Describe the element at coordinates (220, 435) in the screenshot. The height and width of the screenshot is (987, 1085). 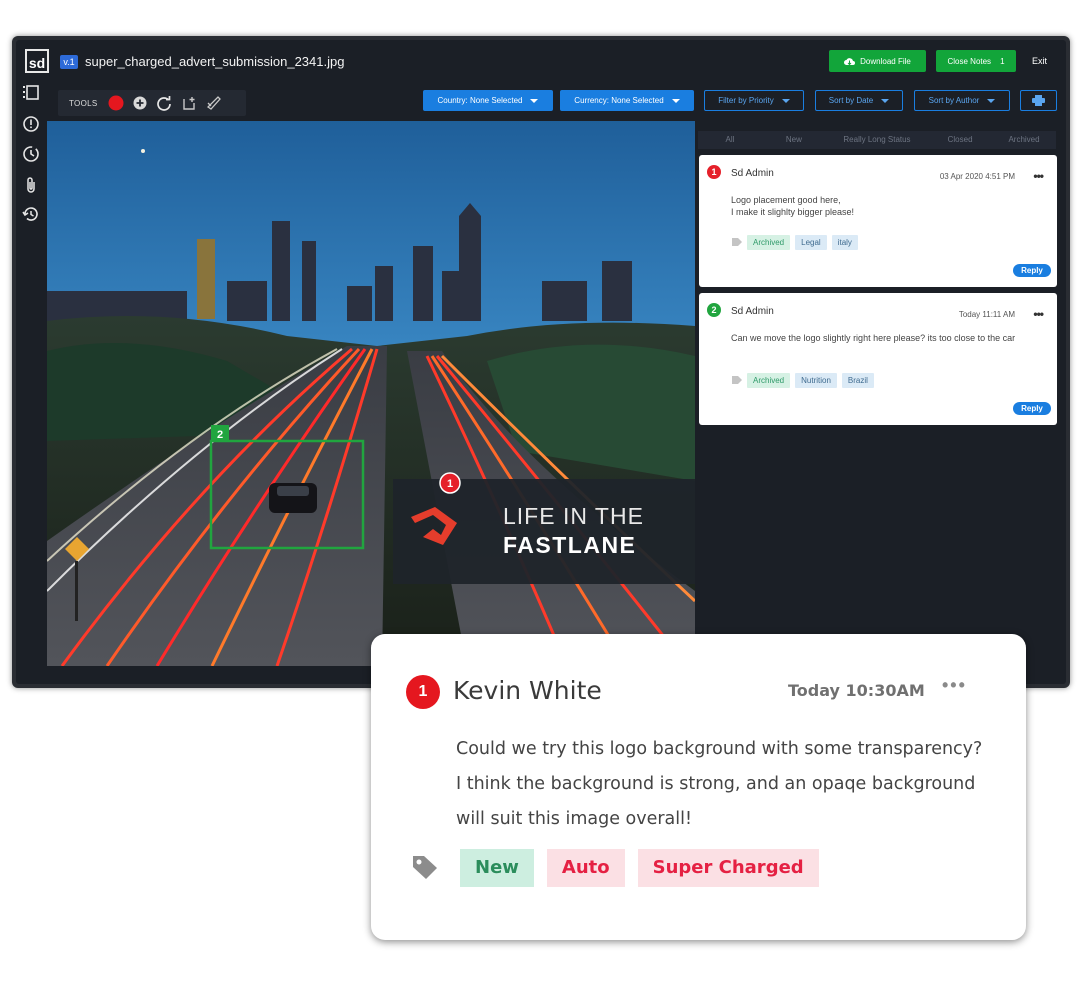
I see `marker-2-number: 2` at that location.